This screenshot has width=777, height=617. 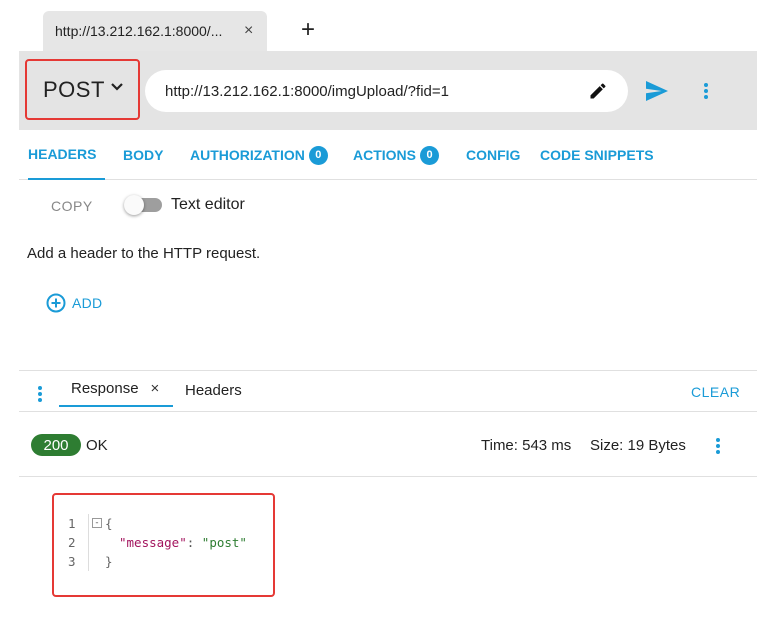 I want to click on copy-button: COPY, so click(x=72, y=206).